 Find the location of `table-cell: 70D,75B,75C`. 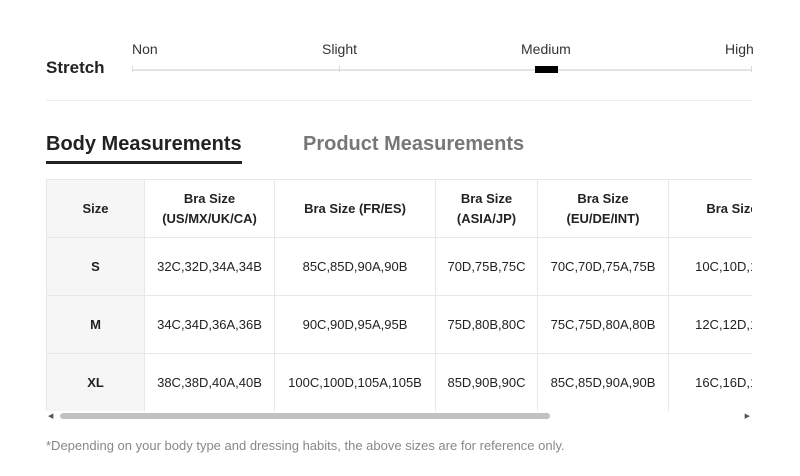

table-cell: 70D,75B,75C is located at coordinates (486, 266).